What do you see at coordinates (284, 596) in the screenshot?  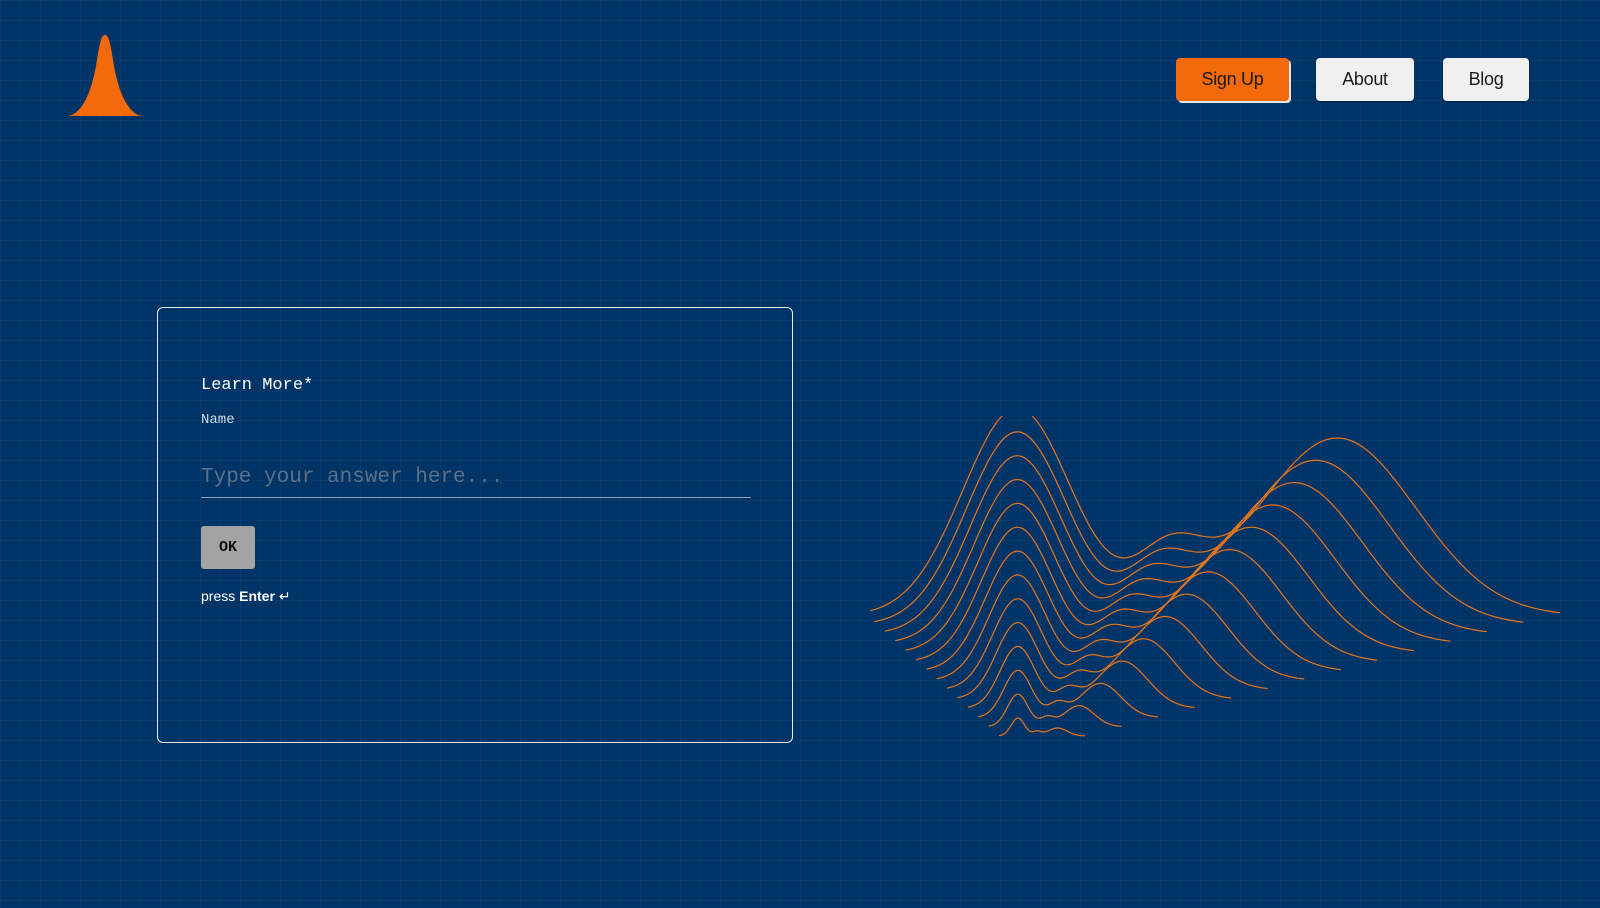 I see `enter-key-icon: ↵` at bounding box center [284, 596].